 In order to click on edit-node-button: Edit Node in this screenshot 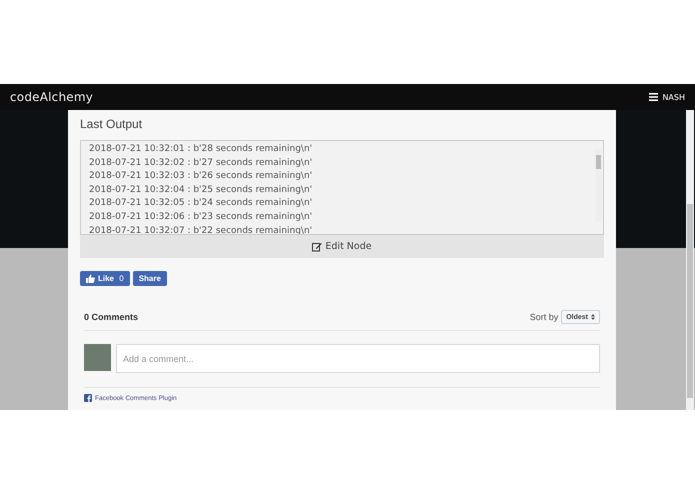, I will do `click(342, 246)`.